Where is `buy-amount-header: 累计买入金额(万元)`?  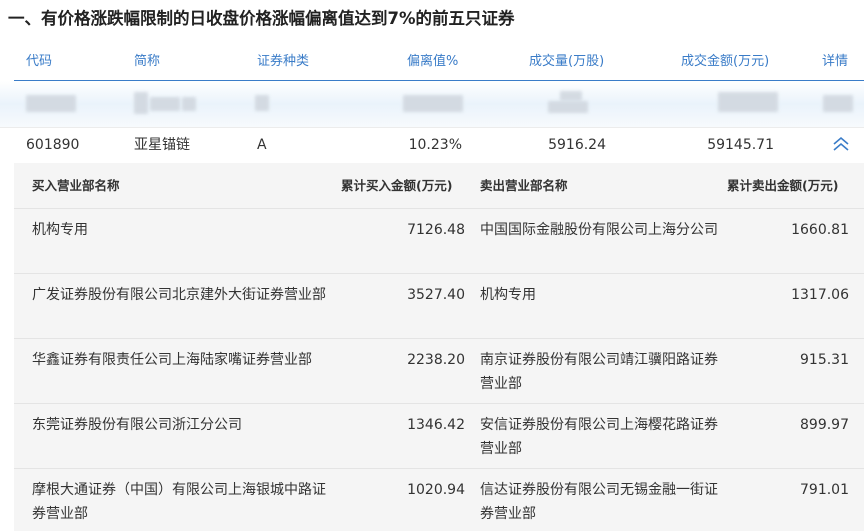
buy-amount-header: 累计买入金额(万元) is located at coordinates (397, 185).